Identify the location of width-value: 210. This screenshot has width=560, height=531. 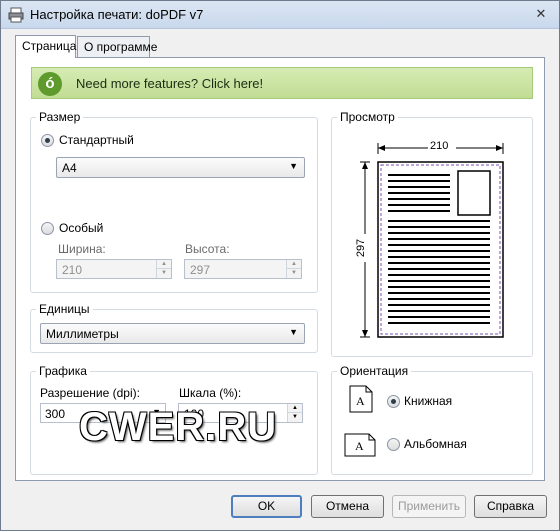
(72, 270).